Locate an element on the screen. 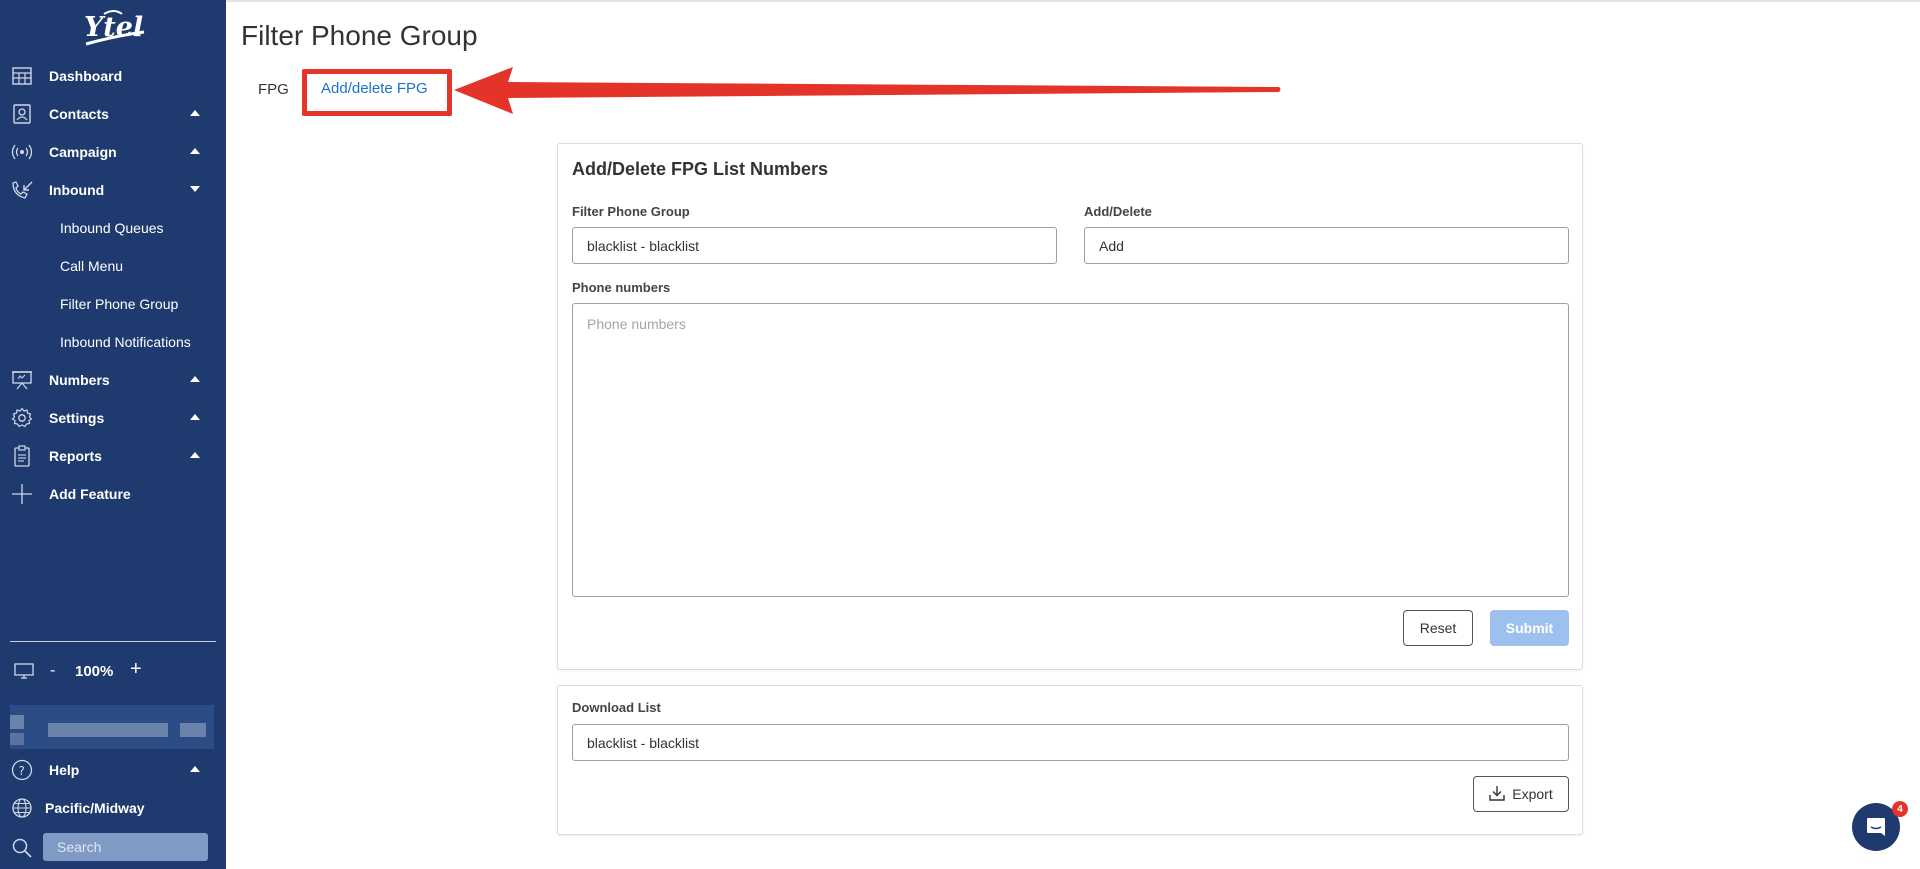  monitor-icon is located at coordinates (24, 673).